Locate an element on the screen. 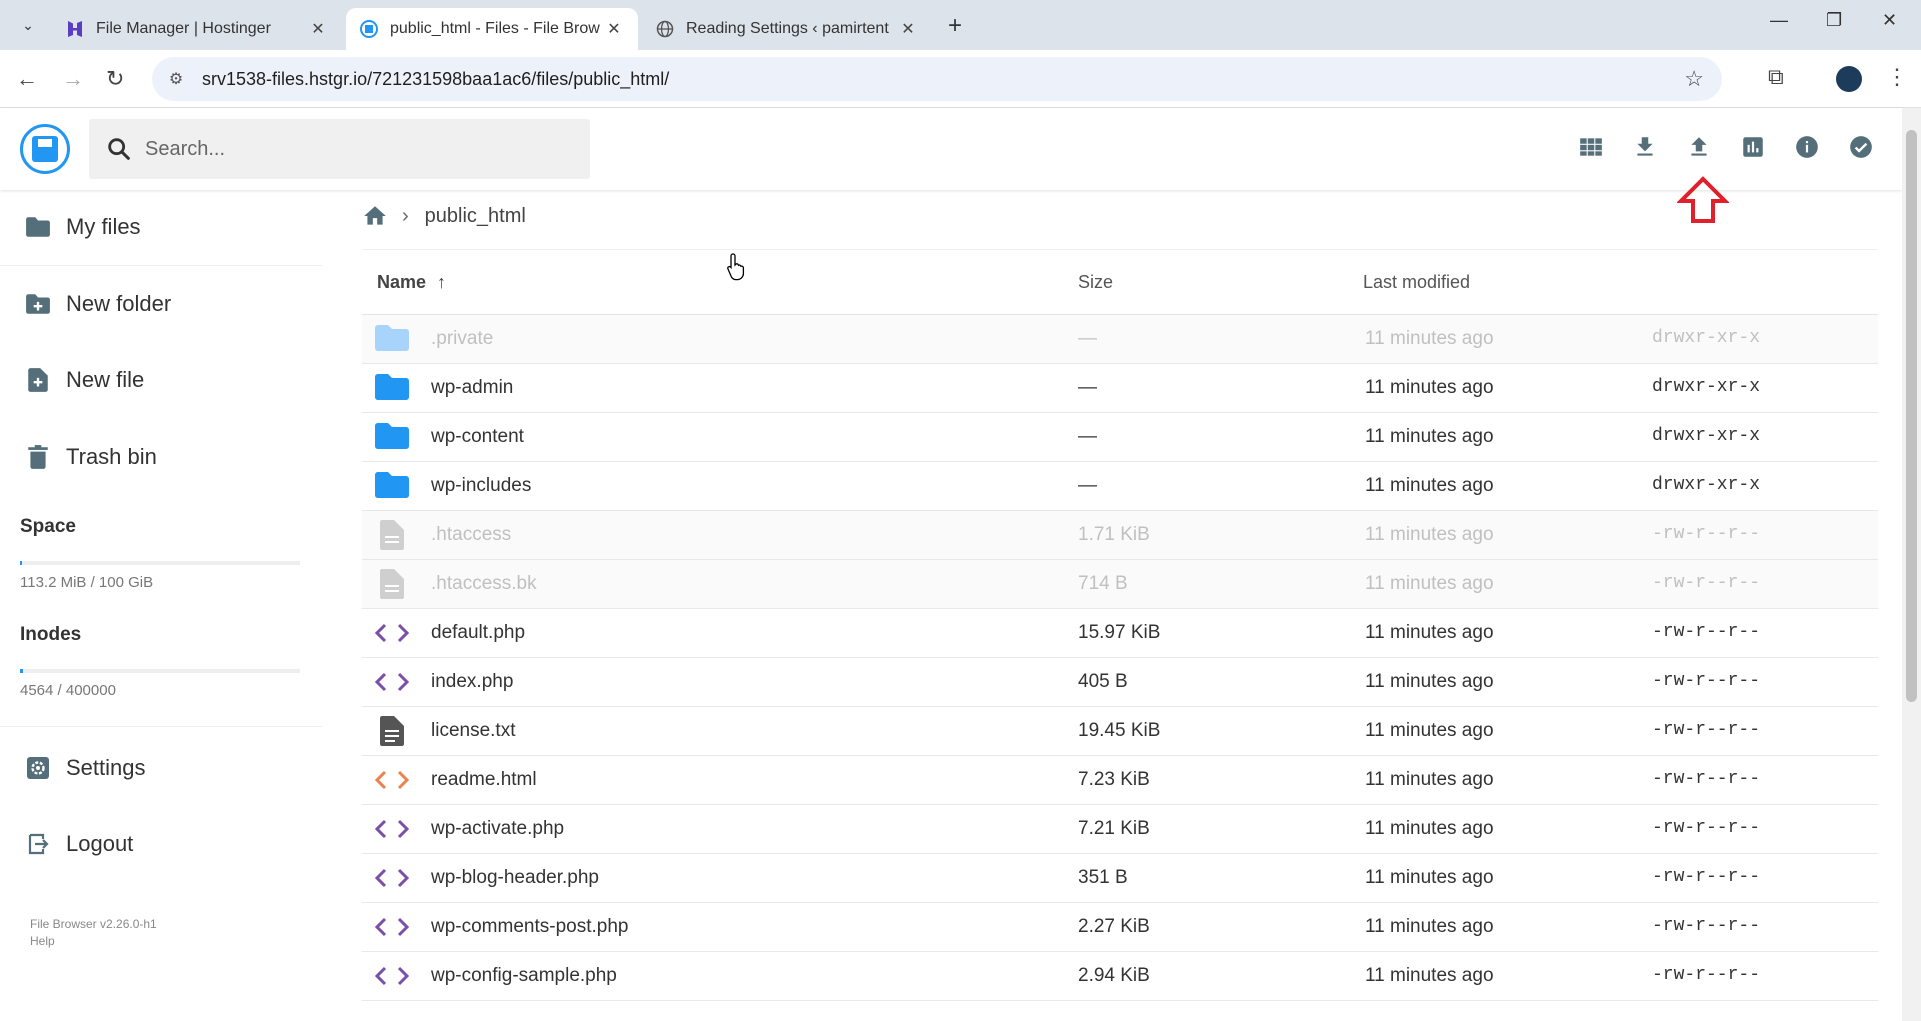 The height and width of the screenshot is (1021, 1921). search-box is located at coordinates (339, 149).